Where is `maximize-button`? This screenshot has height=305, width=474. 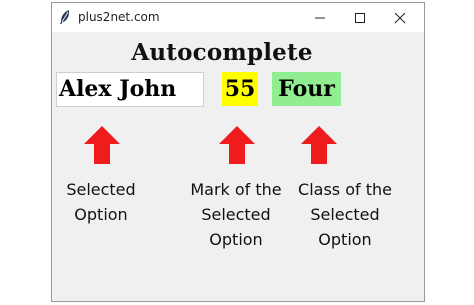
maximize-button is located at coordinates (360, 17).